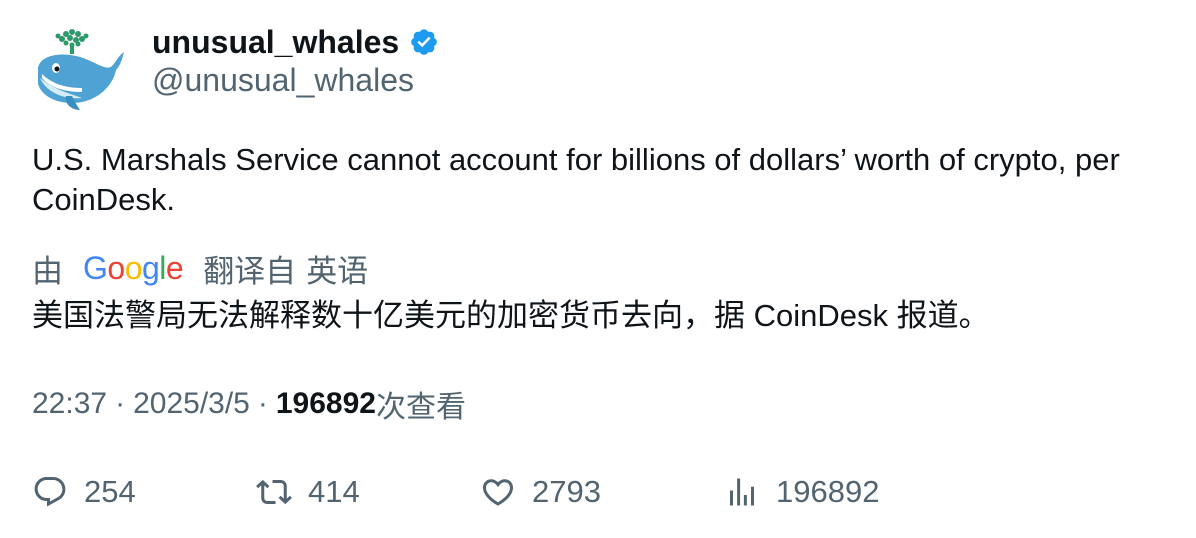 The image size is (1196, 538). What do you see at coordinates (274, 492) in the screenshot?
I see `retweet-icon` at bounding box center [274, 492].